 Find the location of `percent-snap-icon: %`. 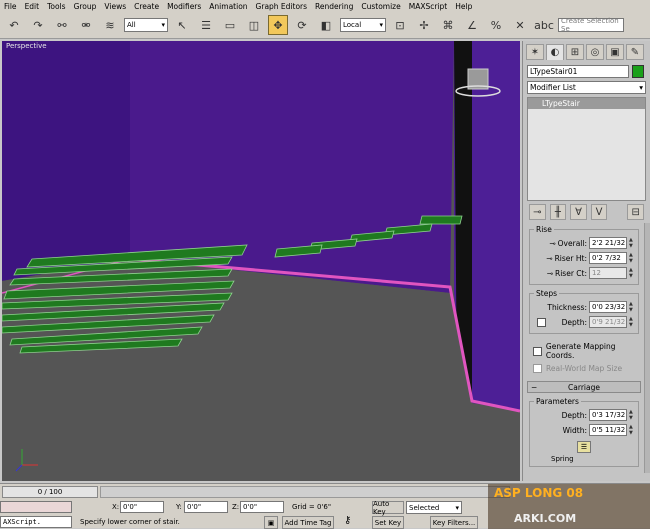

percent-snap-icon: % is located at coordinates (496, 25).